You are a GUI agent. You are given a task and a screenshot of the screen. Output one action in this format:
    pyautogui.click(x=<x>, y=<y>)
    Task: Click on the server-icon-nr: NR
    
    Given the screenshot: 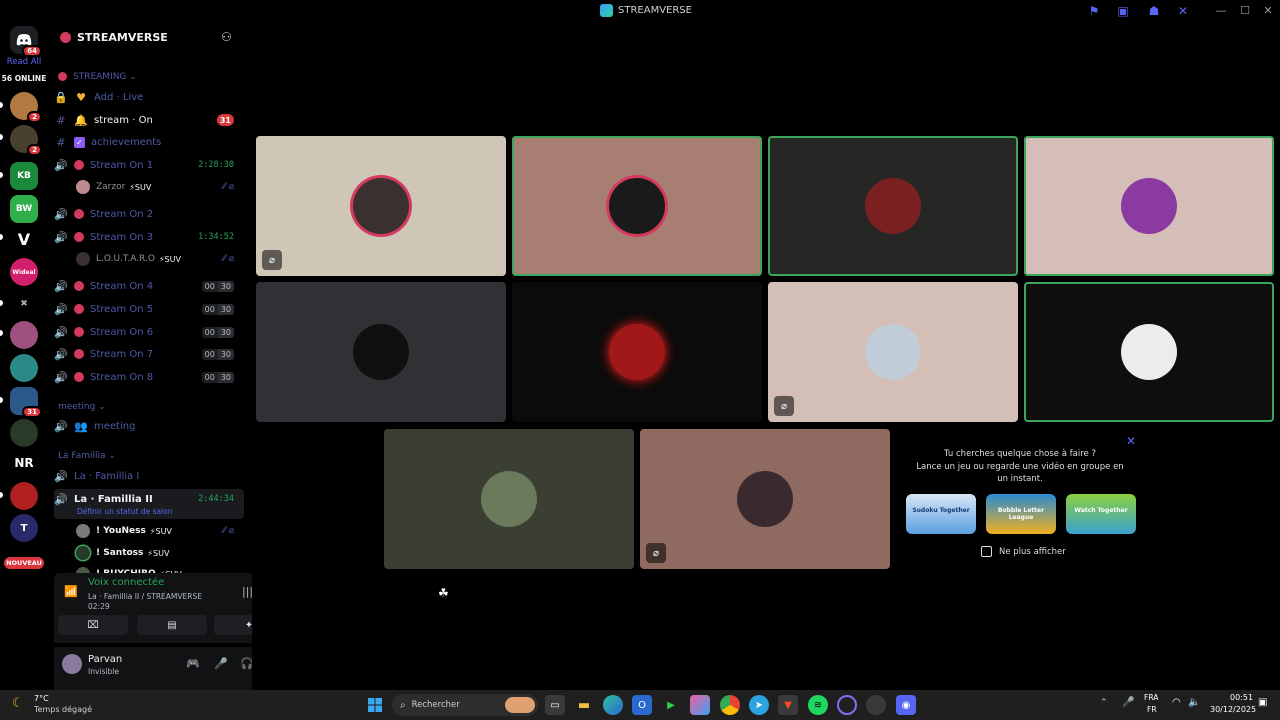 What is the action you would take?
    pyautogui.click(x=24, y=463)
    